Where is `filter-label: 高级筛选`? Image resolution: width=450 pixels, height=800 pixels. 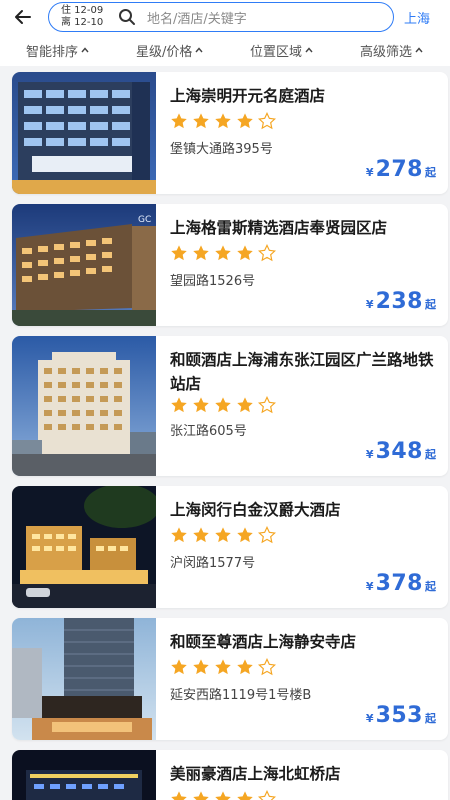 filter-label: 高级筛选 is located at coordinates (386, 52).